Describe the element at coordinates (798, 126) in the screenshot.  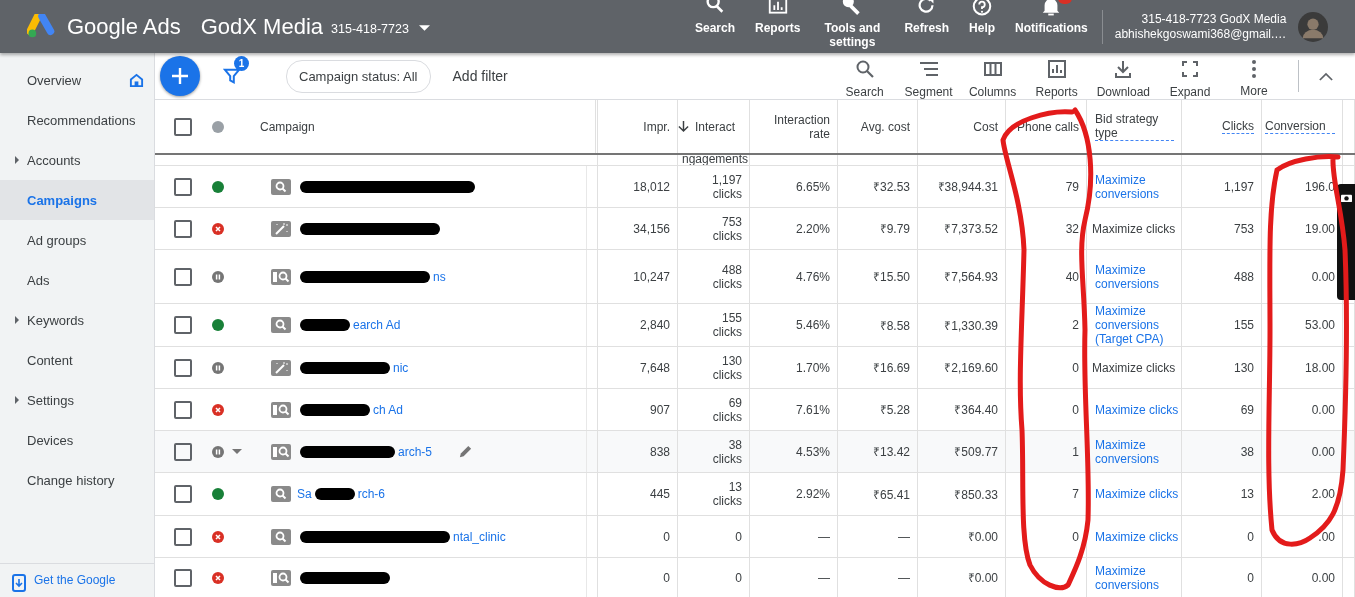
I see `column-header: Interaction rate` at that location.